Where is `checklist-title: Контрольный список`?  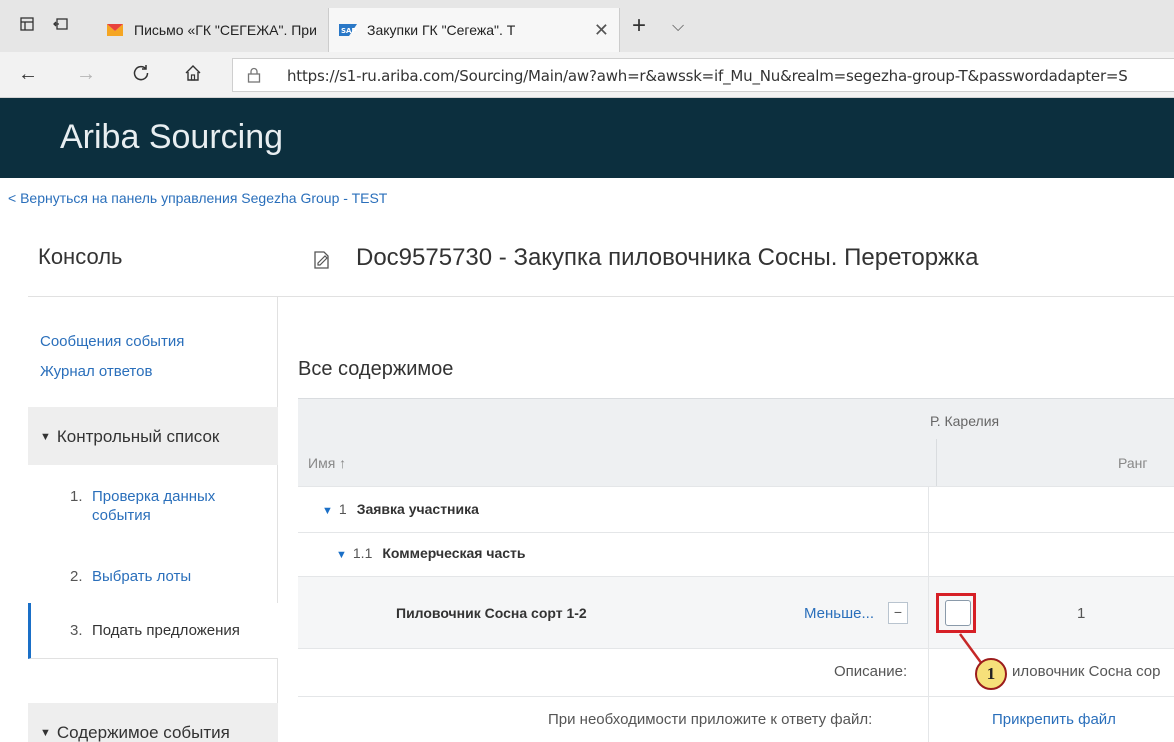 checklist-title: Контрольный список is located at coordinates (138, 436).